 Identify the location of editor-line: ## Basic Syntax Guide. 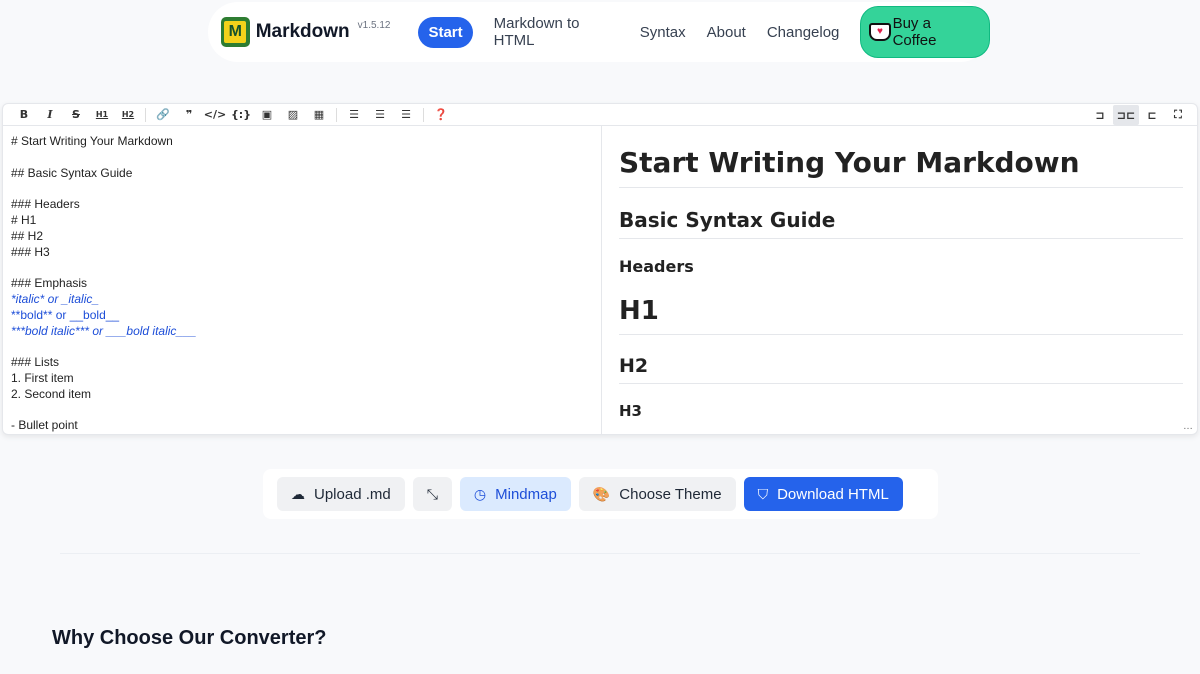
(72, 172).